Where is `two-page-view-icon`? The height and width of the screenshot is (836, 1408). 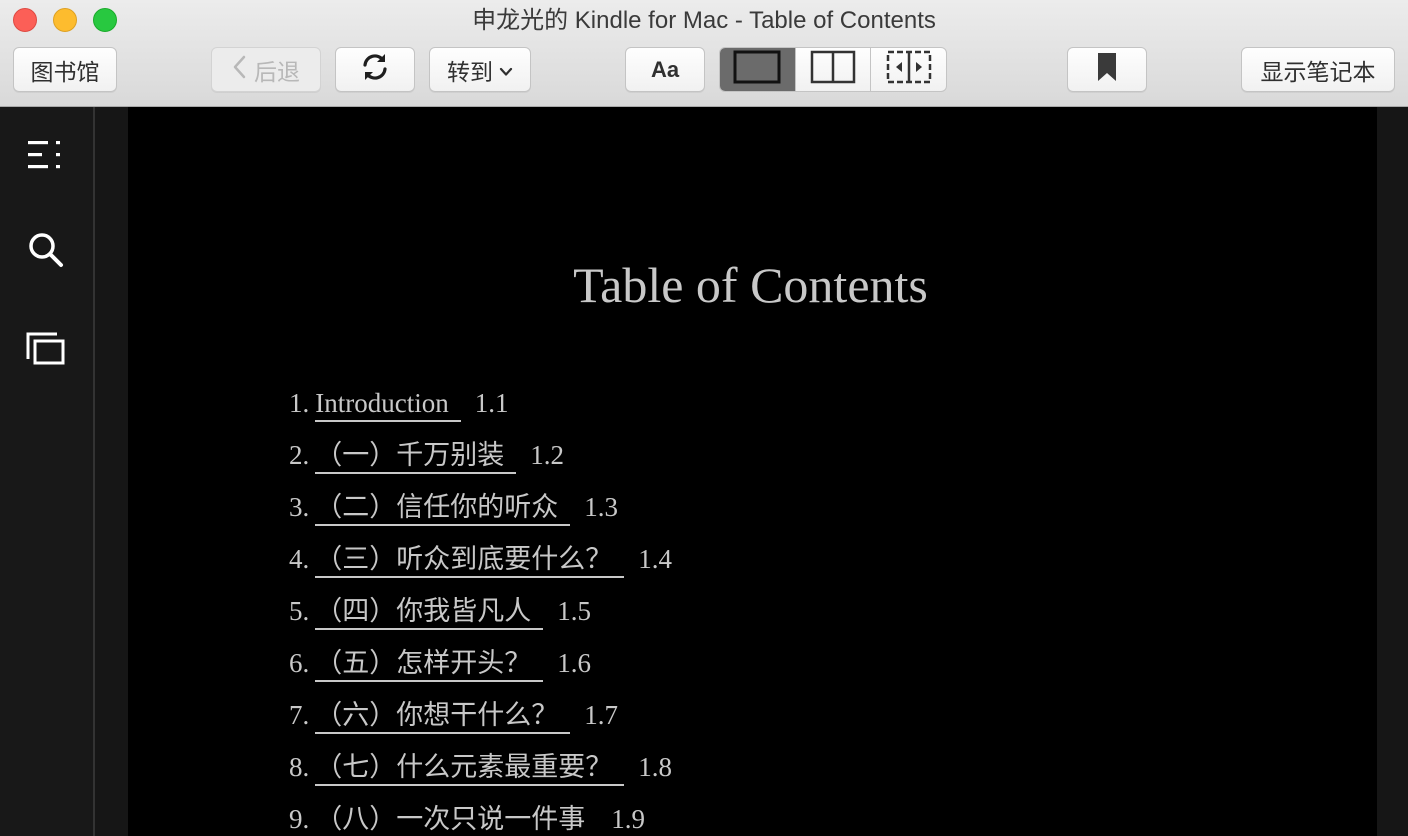 two-page-view-icon is located at coordinates (833, 69).